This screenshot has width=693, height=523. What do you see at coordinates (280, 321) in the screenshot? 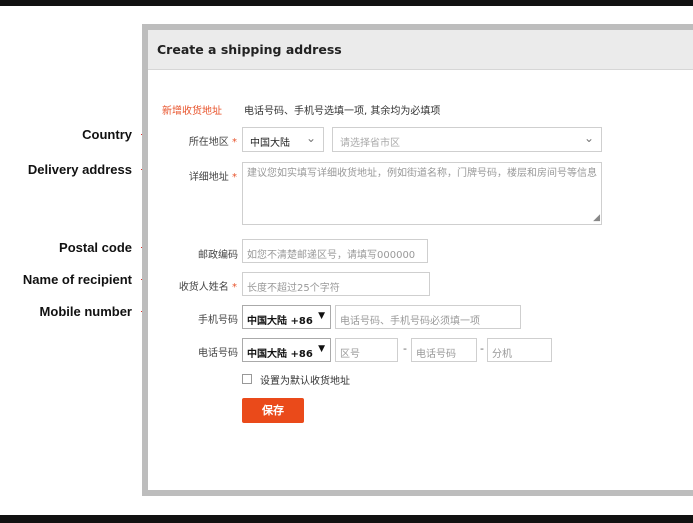
I see `mobile-code-value: 中国大陆 +86` at bounding box center [280, 321].